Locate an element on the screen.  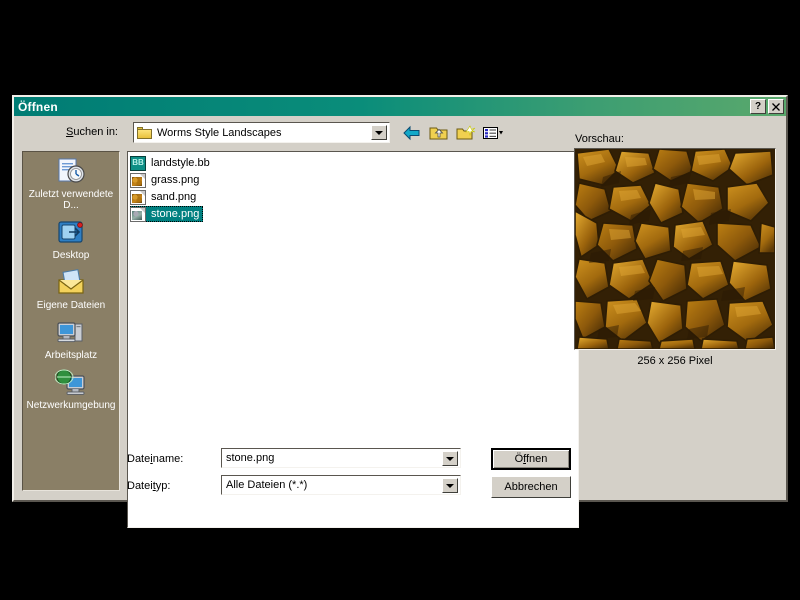
list-item: grass.png is located at coordinates (166, 180).